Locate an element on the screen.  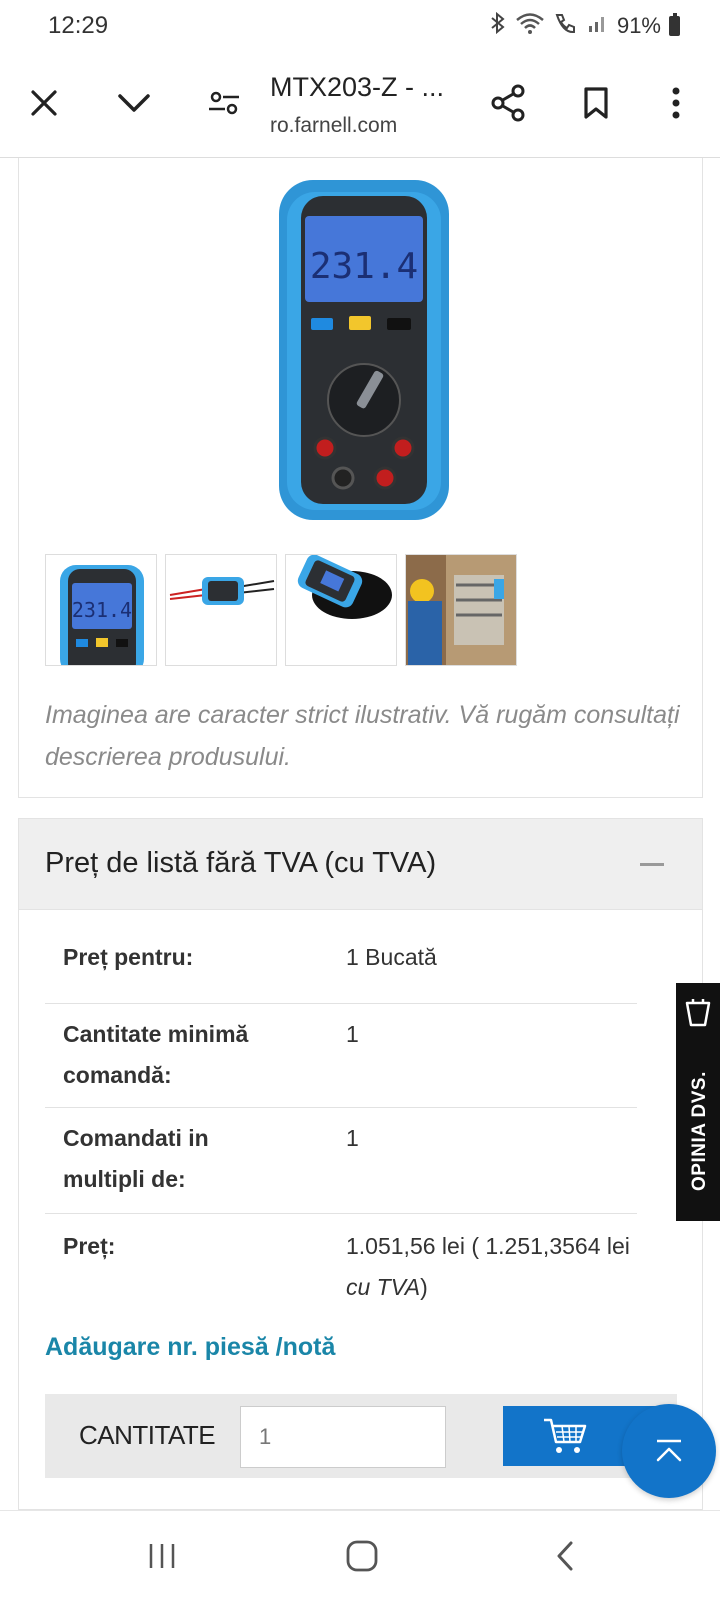
row-label: Preț pentru: is located at coordinates (128, 957).